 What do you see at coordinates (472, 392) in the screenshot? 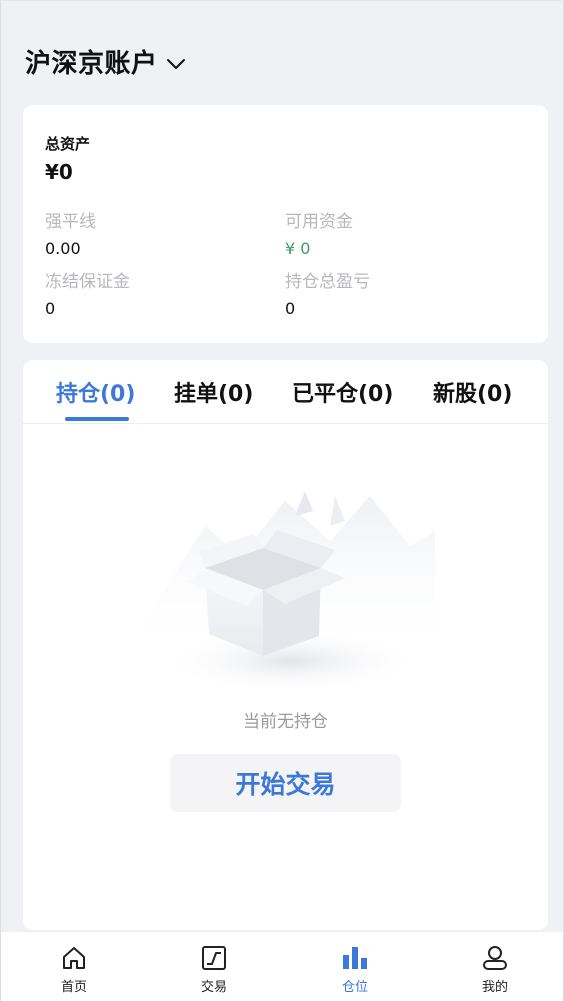
I see `tab-new-shares: 新股(0)` at bounding box center [472, 392].